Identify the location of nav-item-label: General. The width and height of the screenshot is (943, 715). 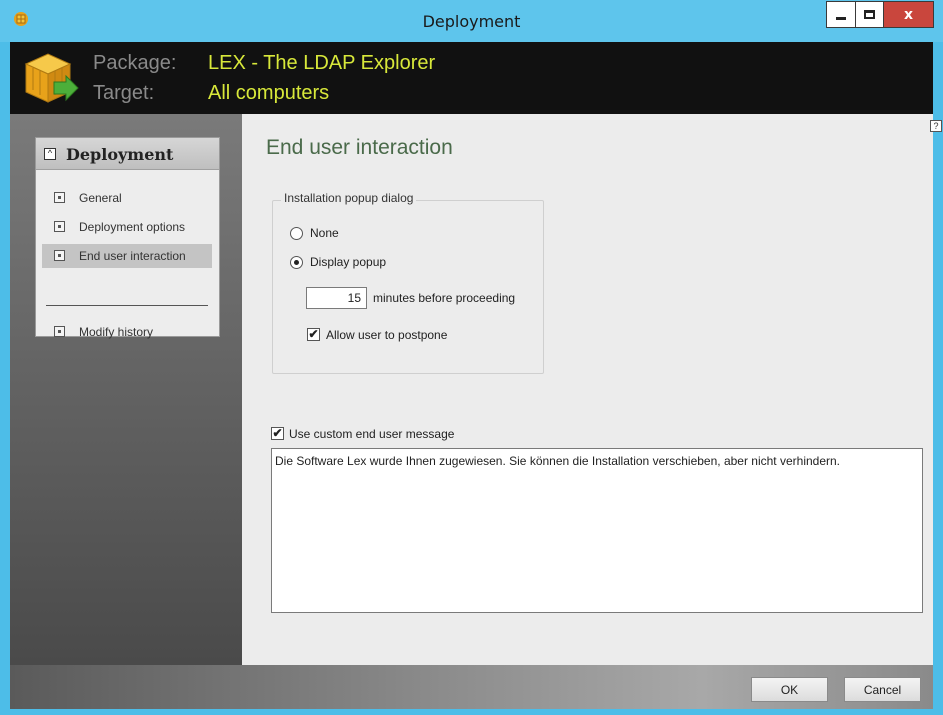
(100, 198).